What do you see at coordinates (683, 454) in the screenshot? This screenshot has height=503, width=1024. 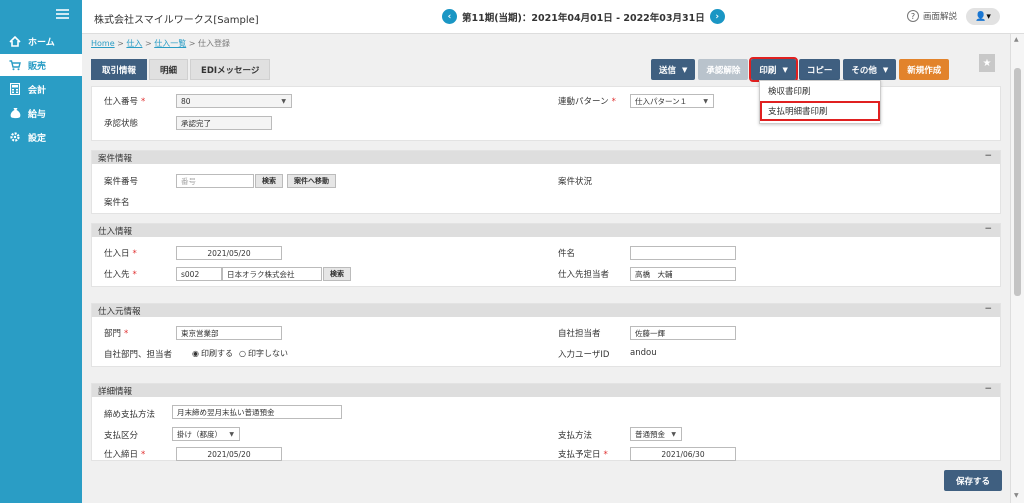 I see `due-date-input: 2021/06/30` at bounding box center [683, 454].